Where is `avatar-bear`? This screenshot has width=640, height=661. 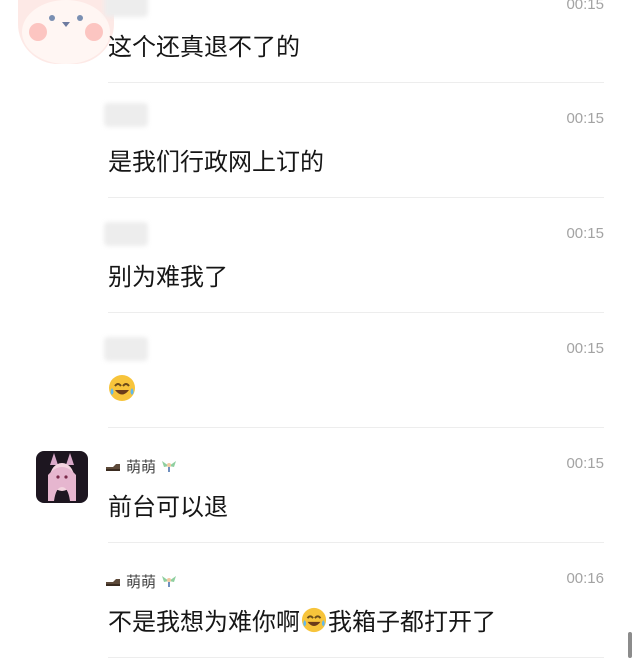
avatar-bear is located at coordinates (66, 32).